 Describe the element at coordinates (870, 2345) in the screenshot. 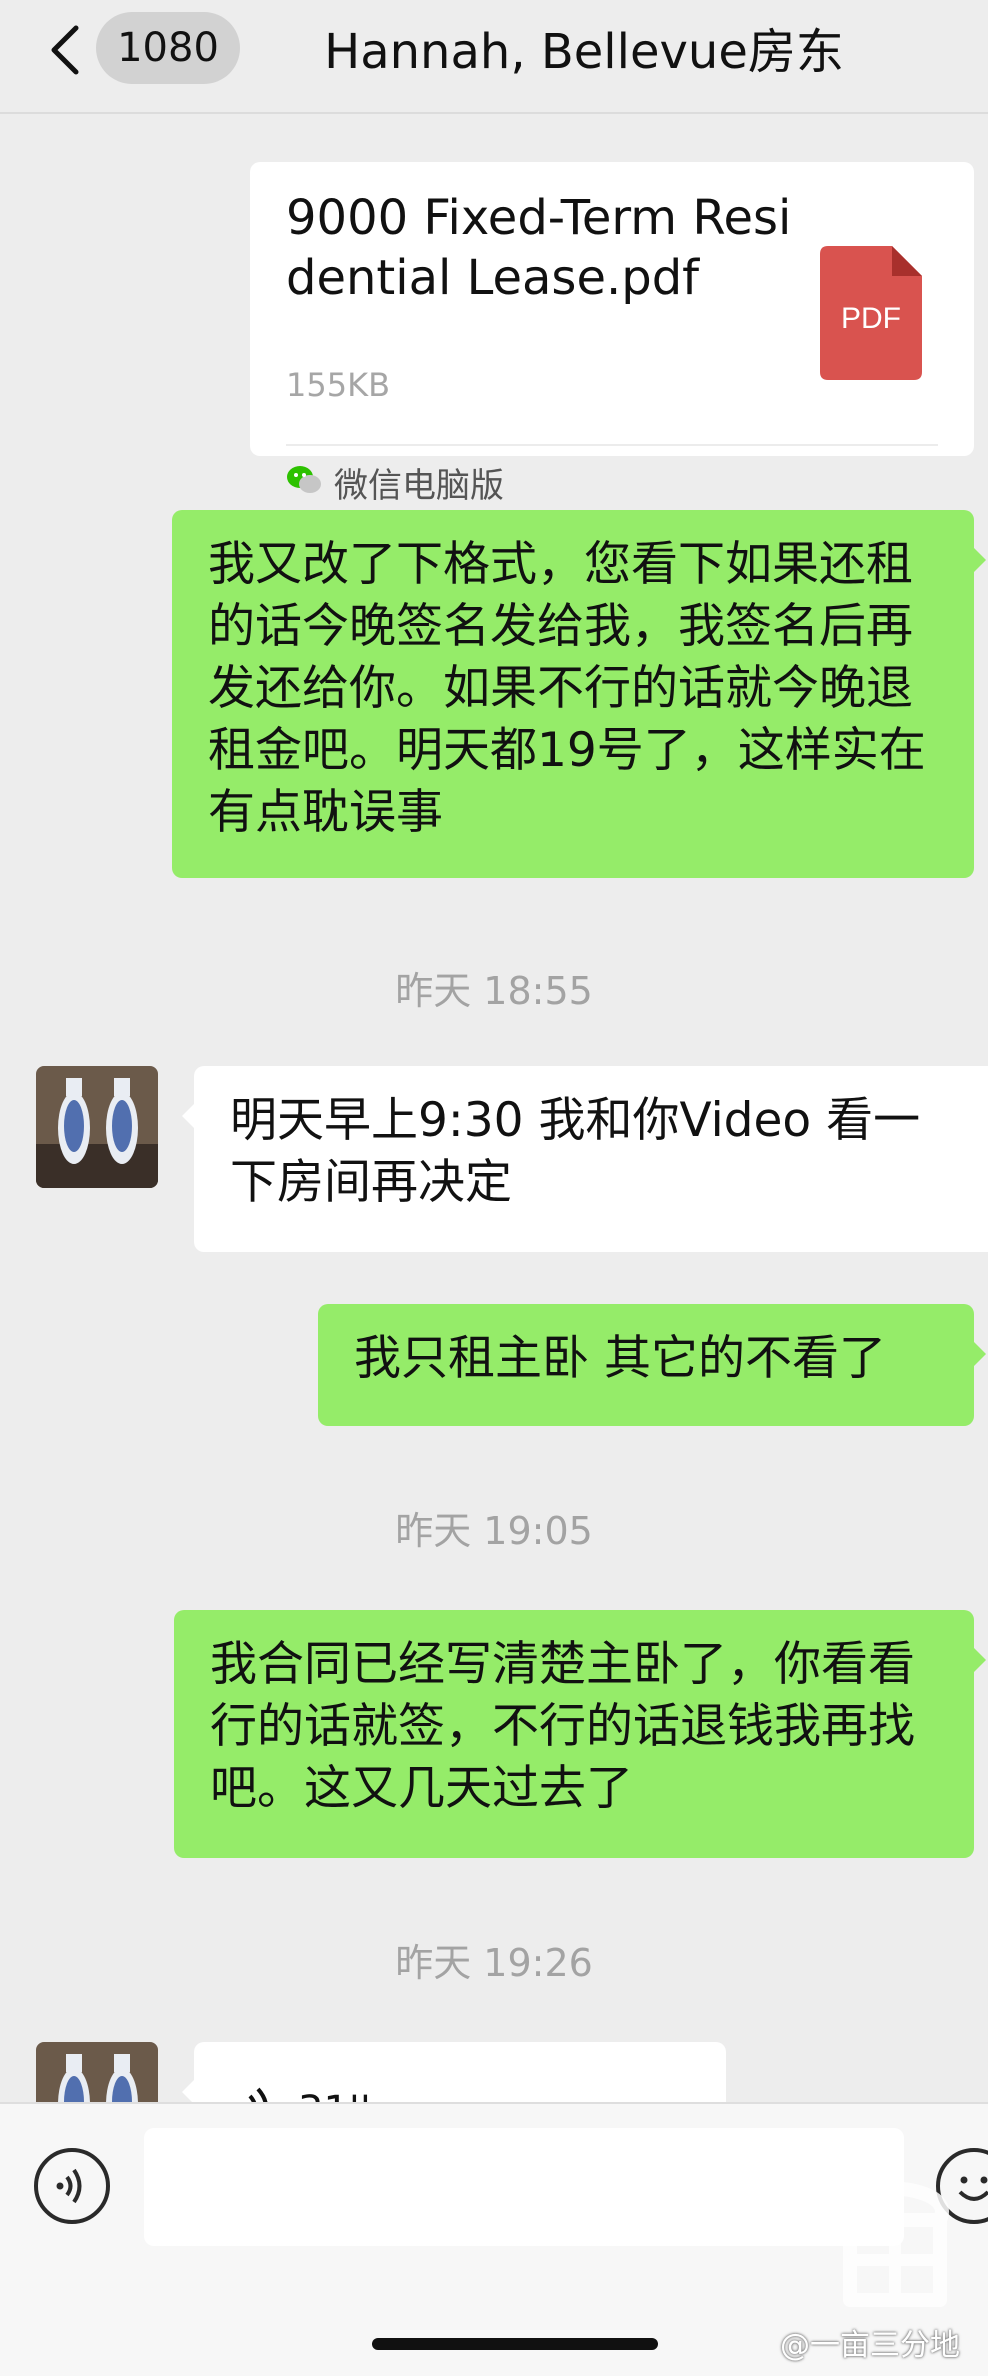

I see `watermark-text: @一亩三分地` at that location.